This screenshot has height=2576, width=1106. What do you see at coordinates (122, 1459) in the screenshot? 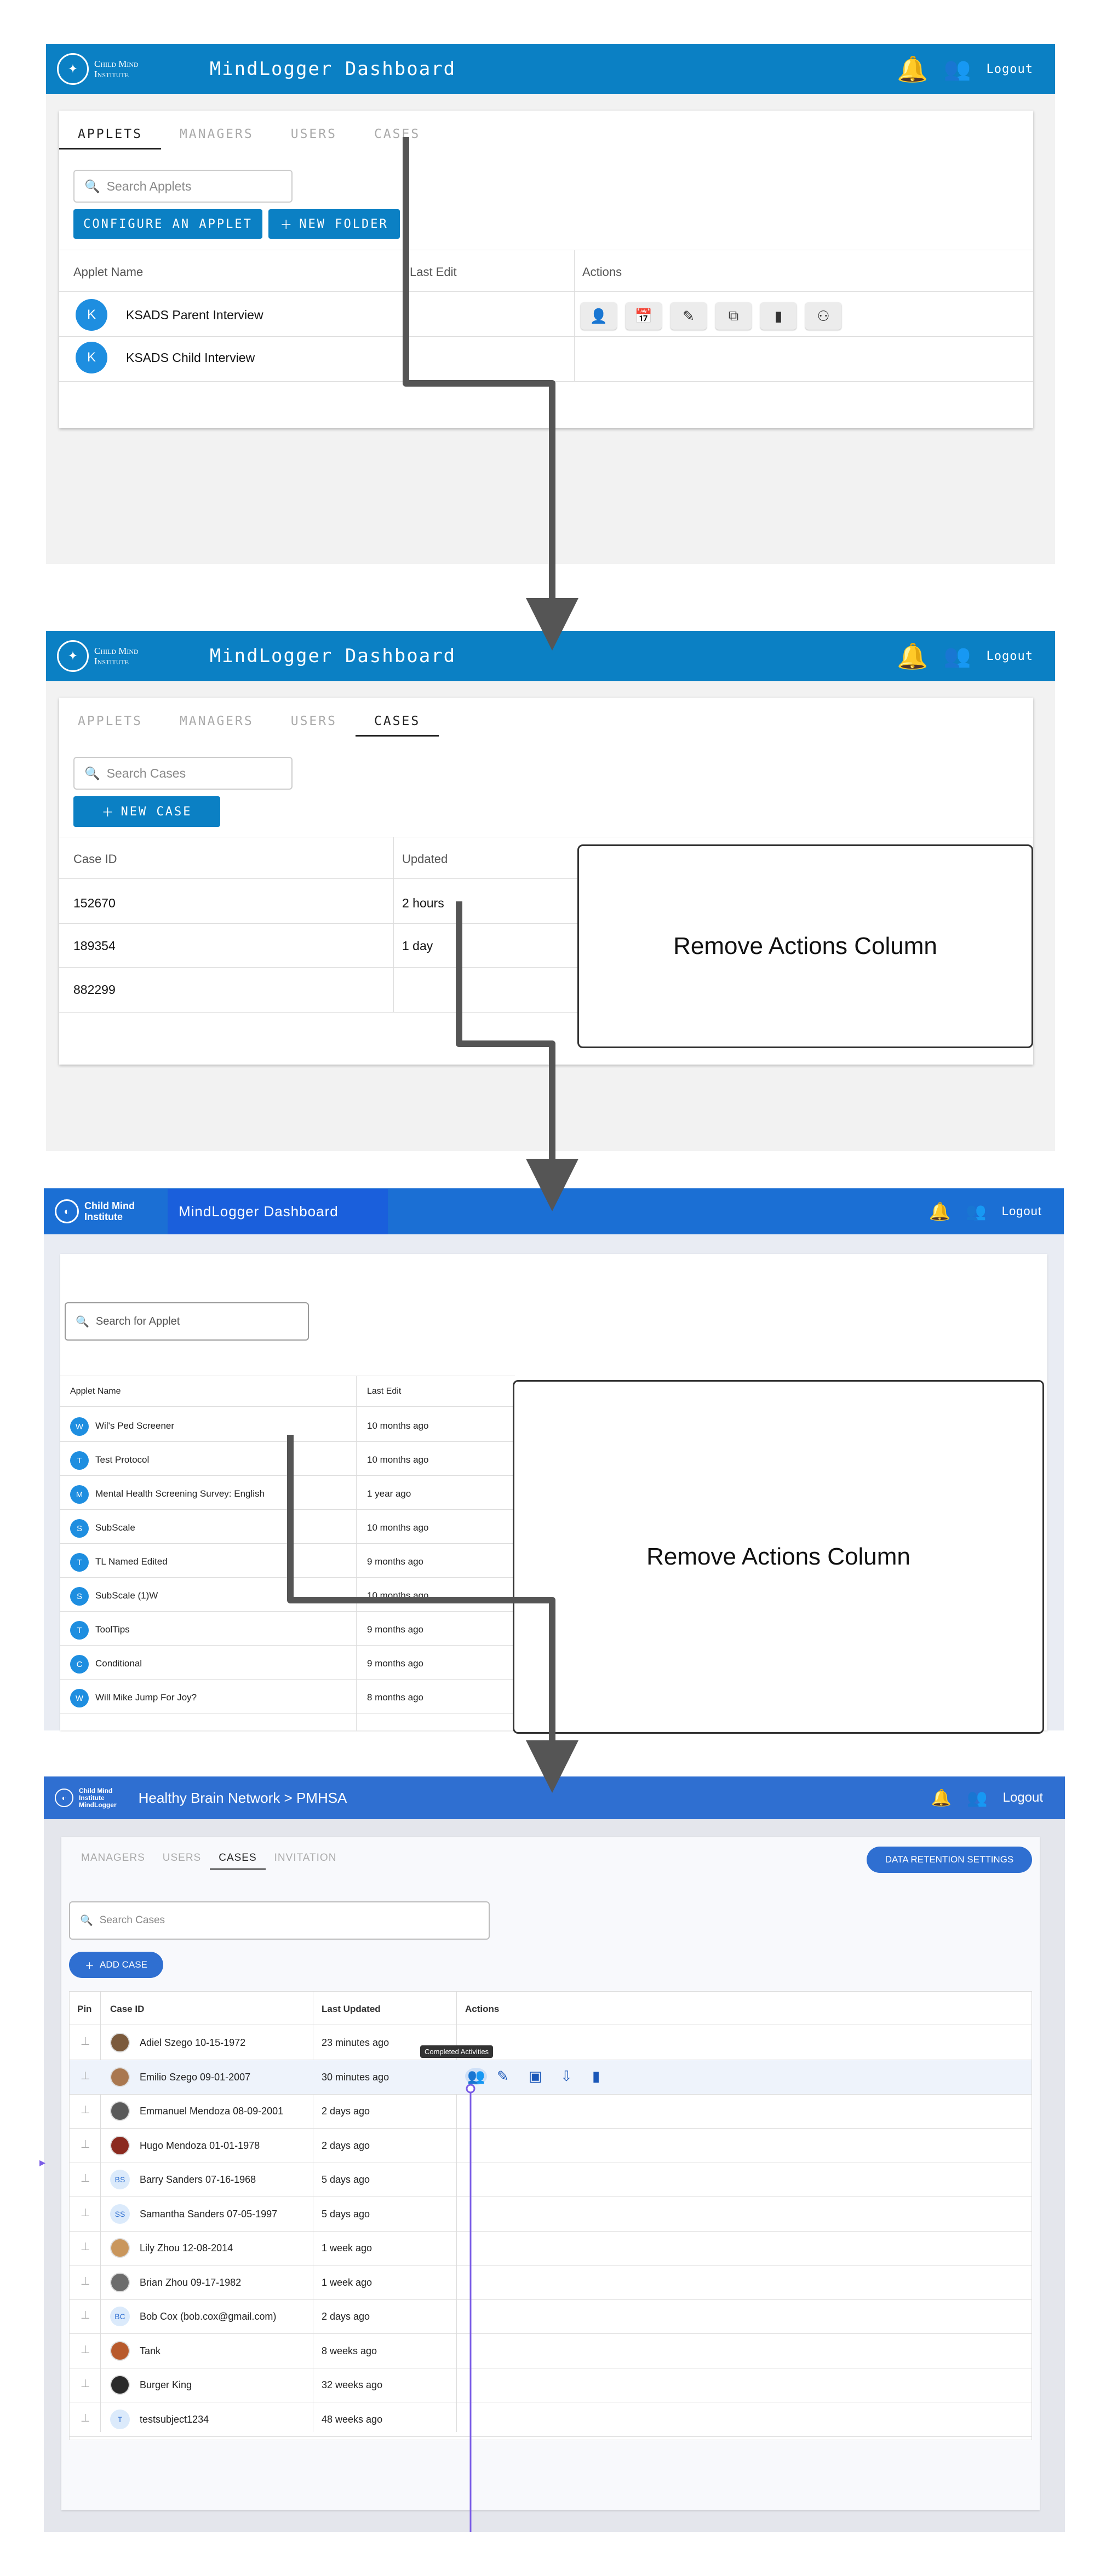
I see `applet-name: Test Protocol` at bounding box center [122, 1459].